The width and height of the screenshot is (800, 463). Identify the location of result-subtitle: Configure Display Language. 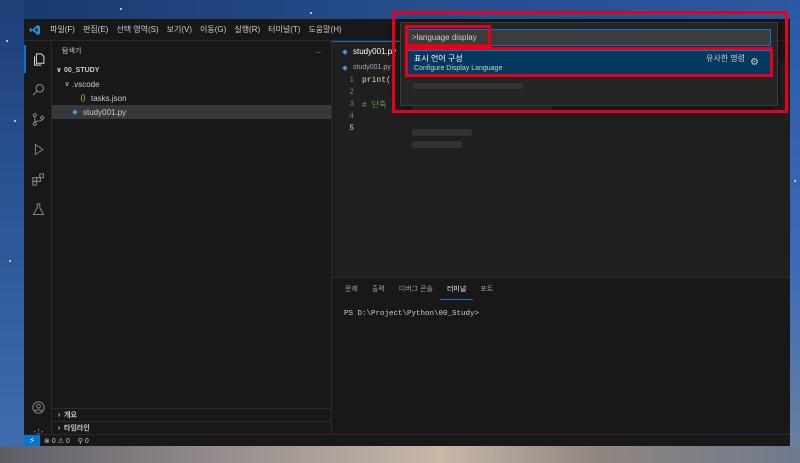
(458, 68).